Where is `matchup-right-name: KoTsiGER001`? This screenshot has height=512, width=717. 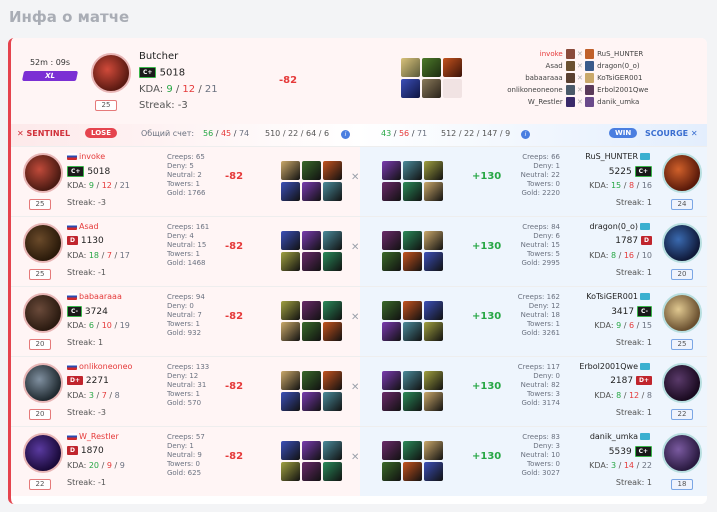 matchup-right-name: KoTsiGER001 is located at coordinates (647, 78).